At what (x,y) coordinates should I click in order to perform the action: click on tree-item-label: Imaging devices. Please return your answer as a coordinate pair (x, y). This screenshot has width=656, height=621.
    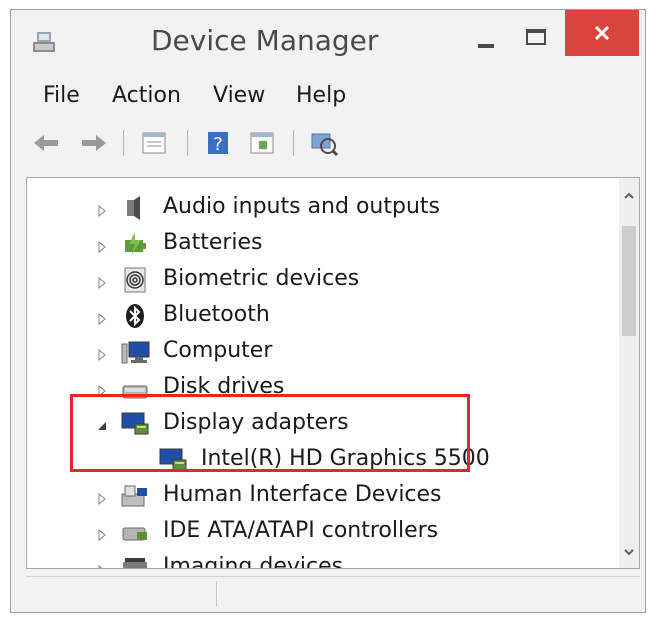
    Looking at the image, I should click on (253, 561).